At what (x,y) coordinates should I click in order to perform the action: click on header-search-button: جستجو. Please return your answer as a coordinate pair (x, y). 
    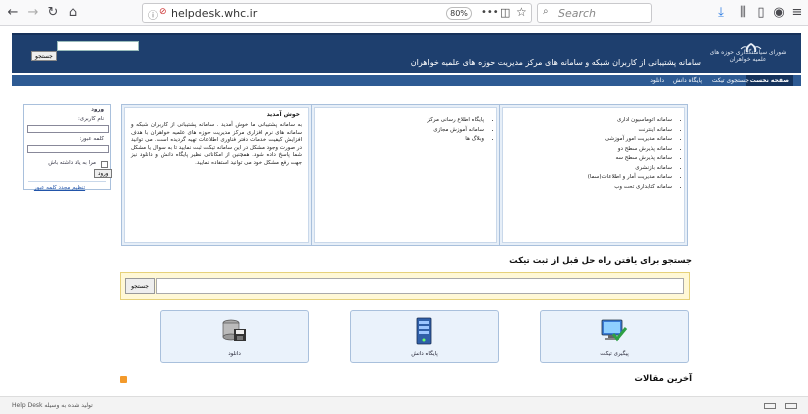
    Looking at the image, I should click on (44, 56).